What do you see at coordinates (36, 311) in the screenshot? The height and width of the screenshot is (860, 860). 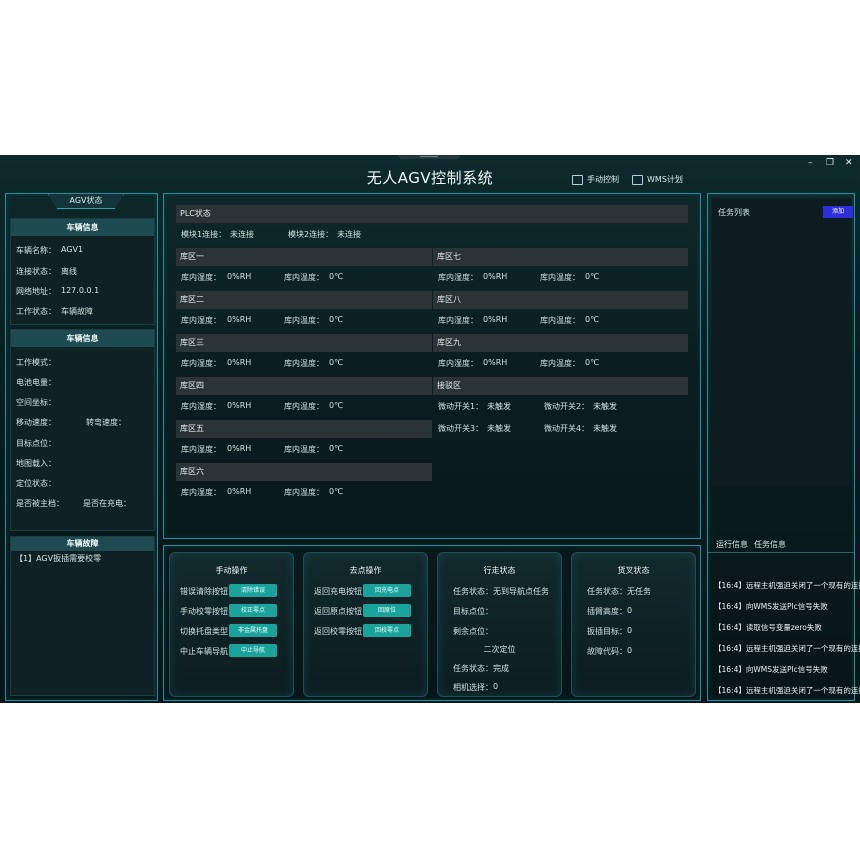 I see `work-status-label: 工作状态：` at bounding box center [36, 311].